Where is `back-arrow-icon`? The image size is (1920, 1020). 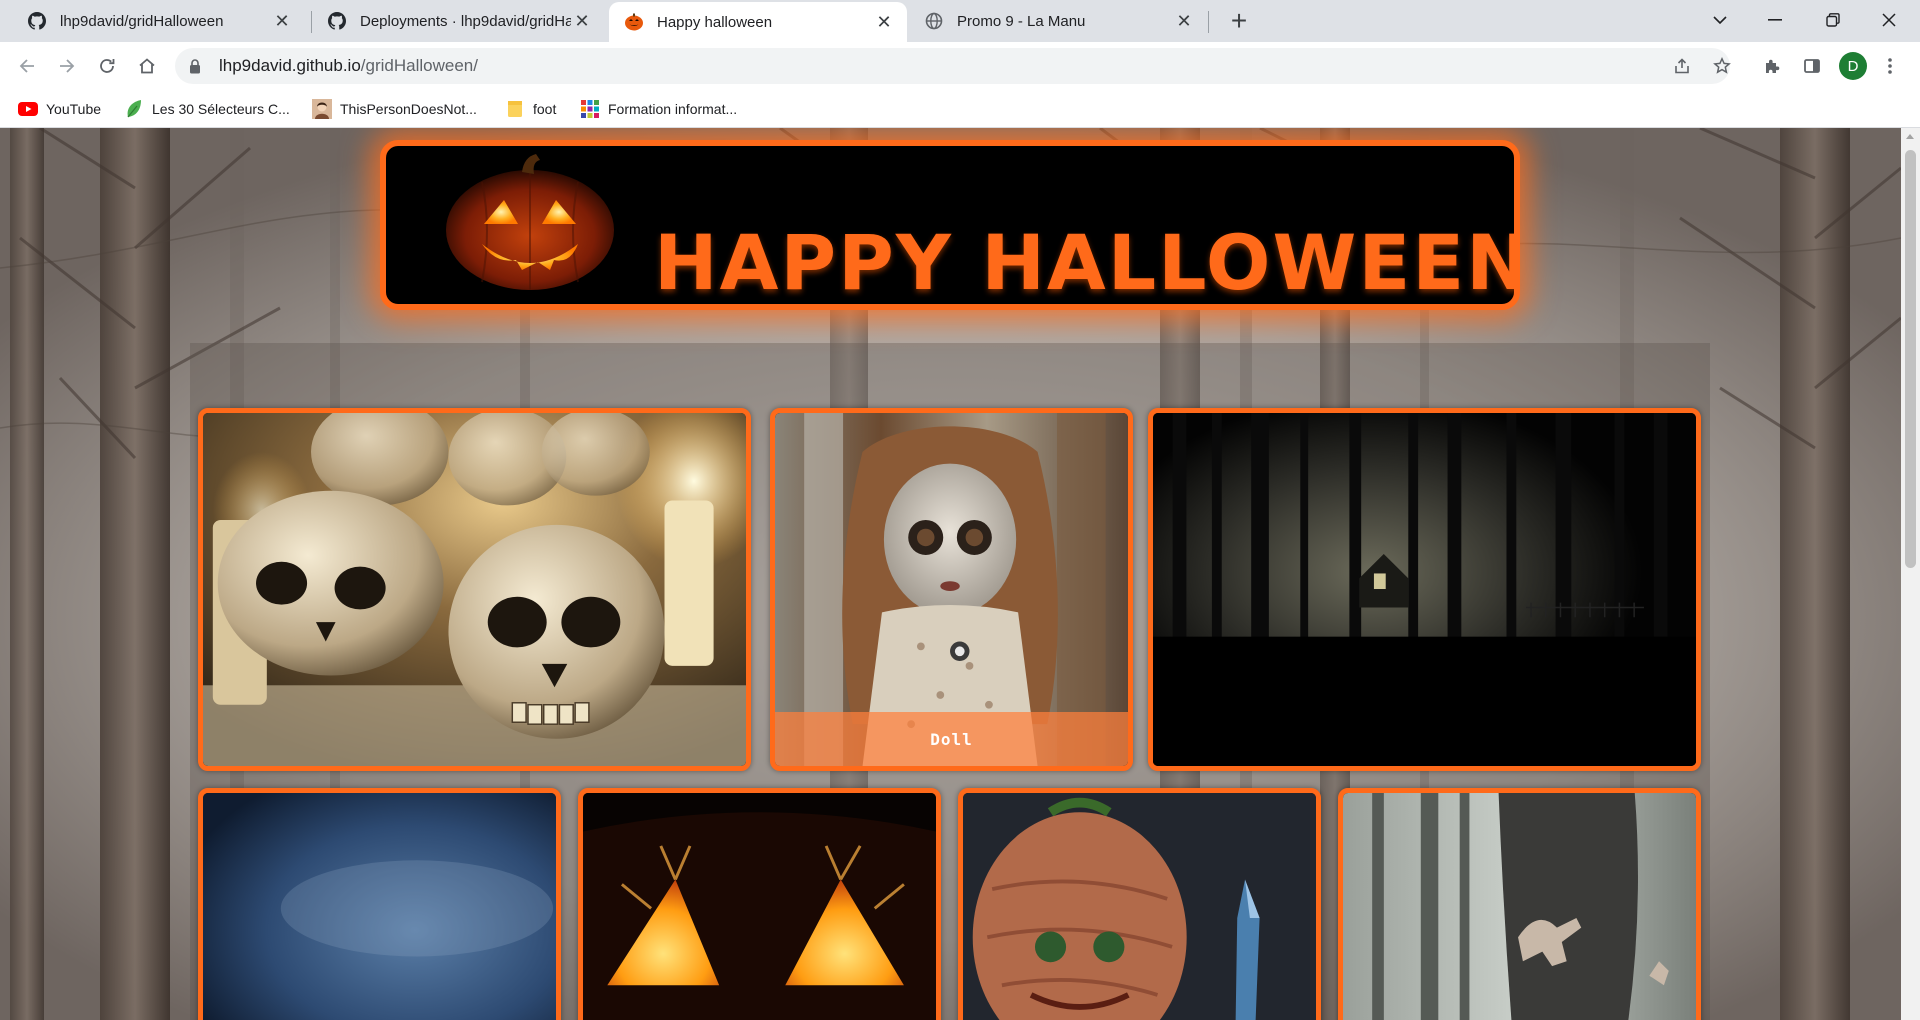
back-arrow-icon is located at coordinates (27, 66).